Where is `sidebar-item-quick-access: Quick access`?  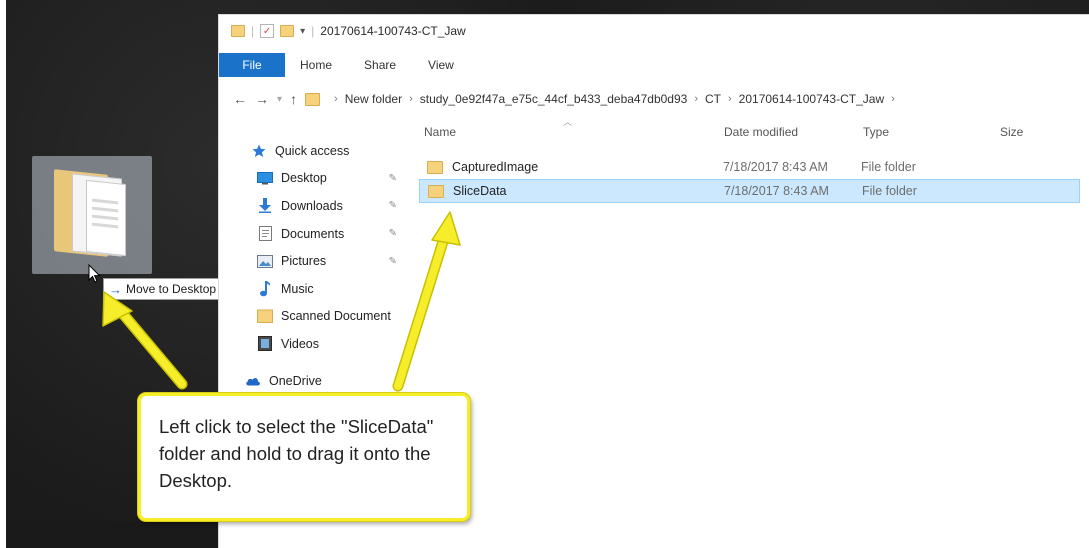 sidebar-item-quick-access: Quick access is located at coordinates (312, 151).